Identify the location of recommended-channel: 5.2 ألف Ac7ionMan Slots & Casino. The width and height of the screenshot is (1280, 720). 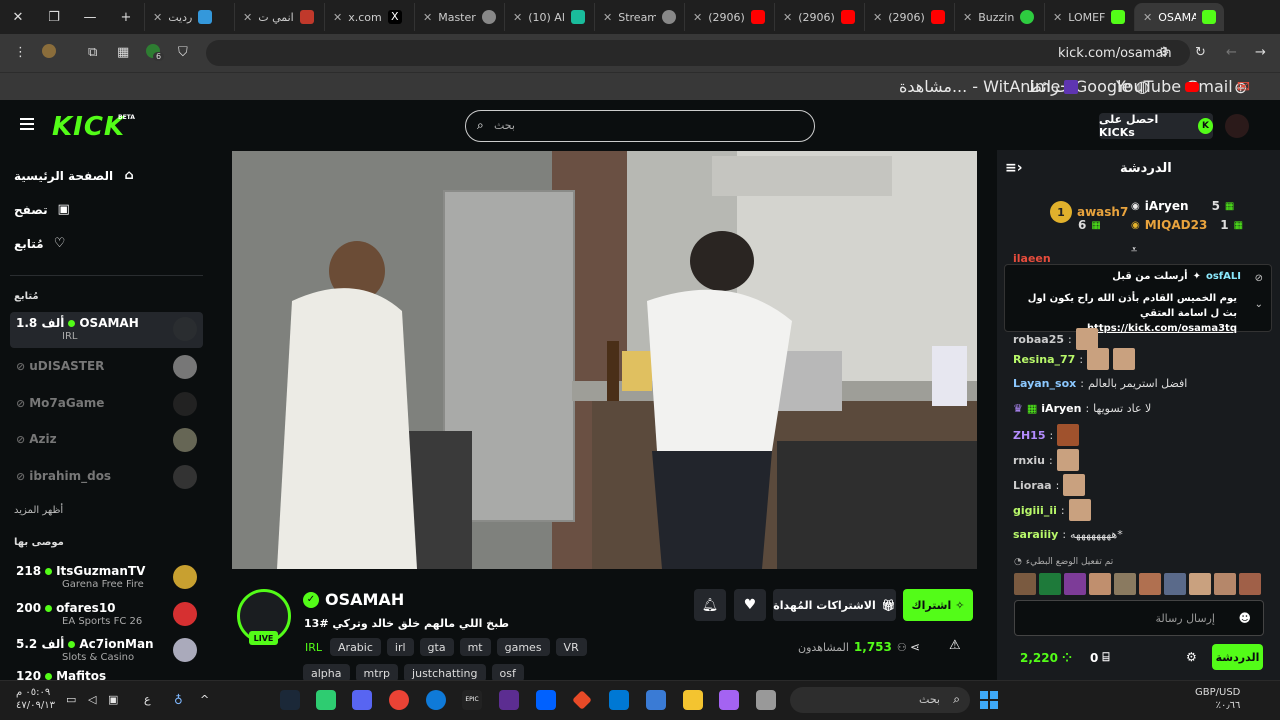
(106, 651).